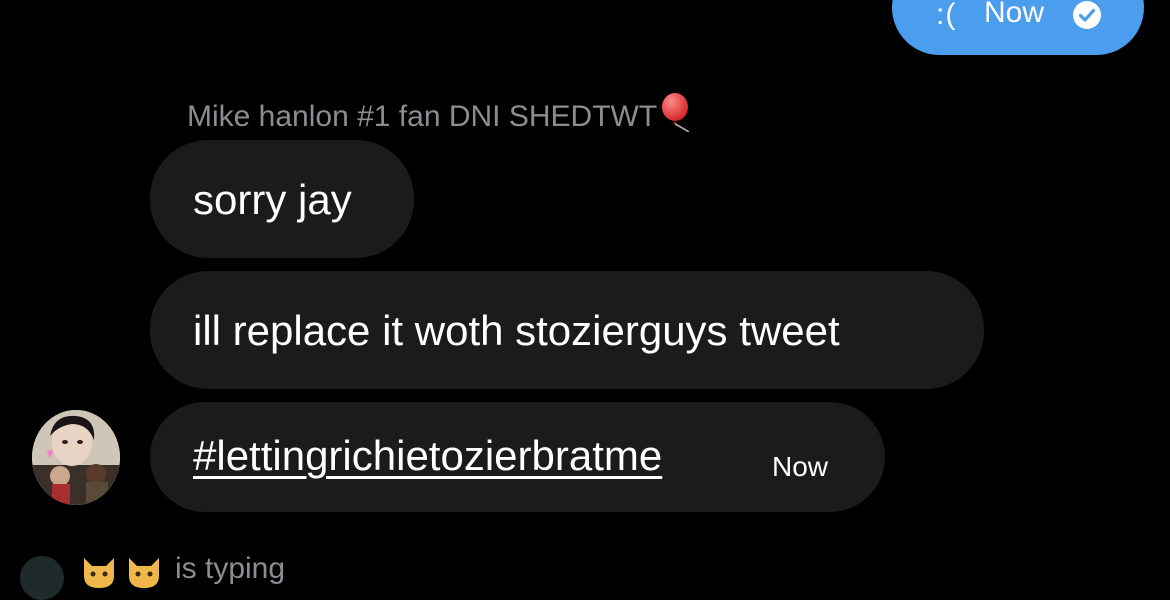 This screenshot has height=600, width=1170. I want to click on sender-name: Mike hanlon #1 fan DNI SHEDTWT, so click(441, 113).